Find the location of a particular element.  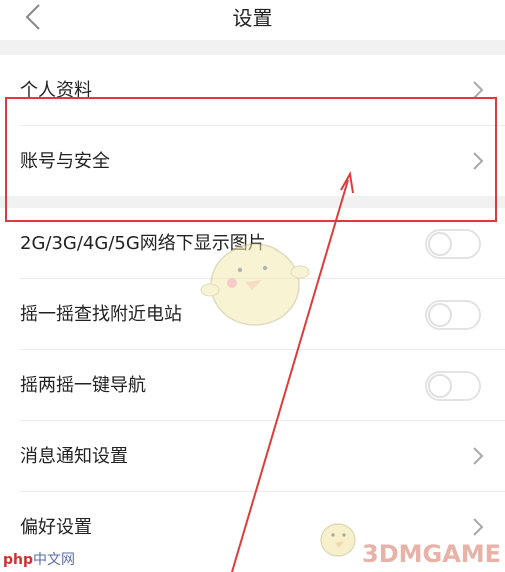

3dmgame-watermark: 3DMGAME is located at coordinates (432, 554).